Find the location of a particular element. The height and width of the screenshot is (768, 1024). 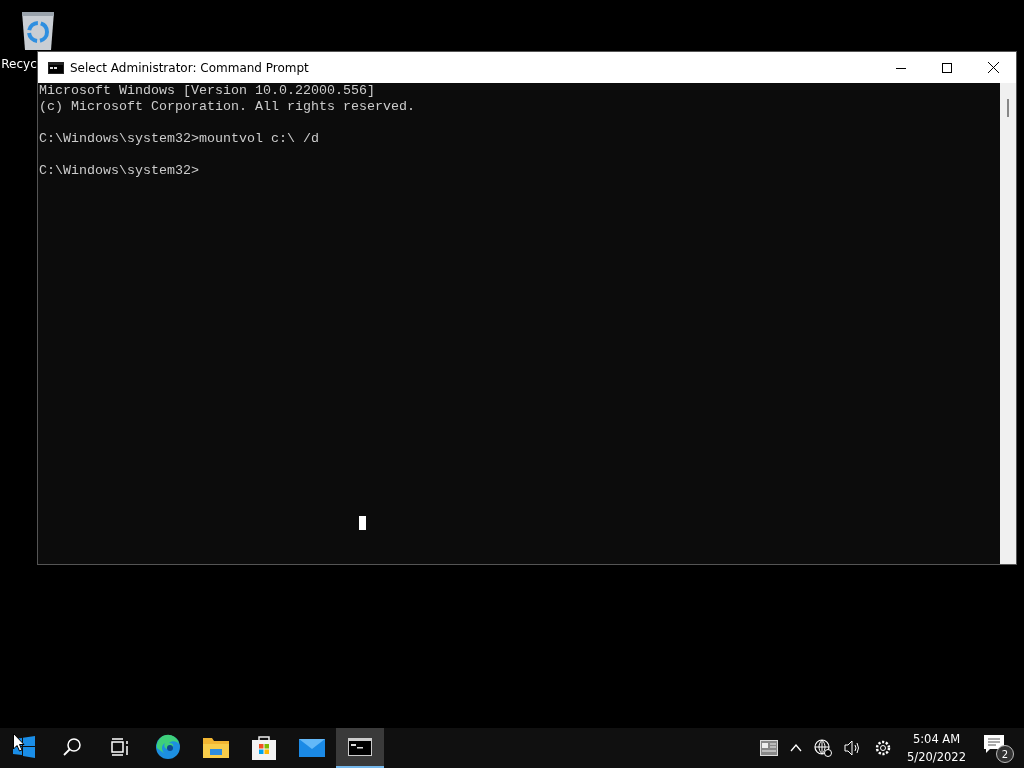

shopping-bag-icon is located at coordinates (264, 747).